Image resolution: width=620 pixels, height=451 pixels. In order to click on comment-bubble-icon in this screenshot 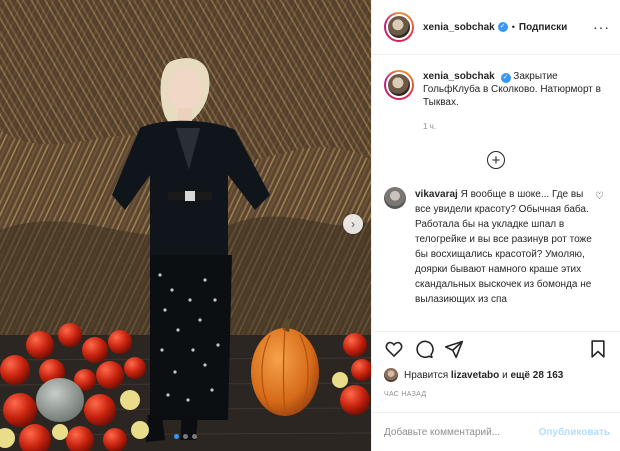, I will do `click(424, 349)`.